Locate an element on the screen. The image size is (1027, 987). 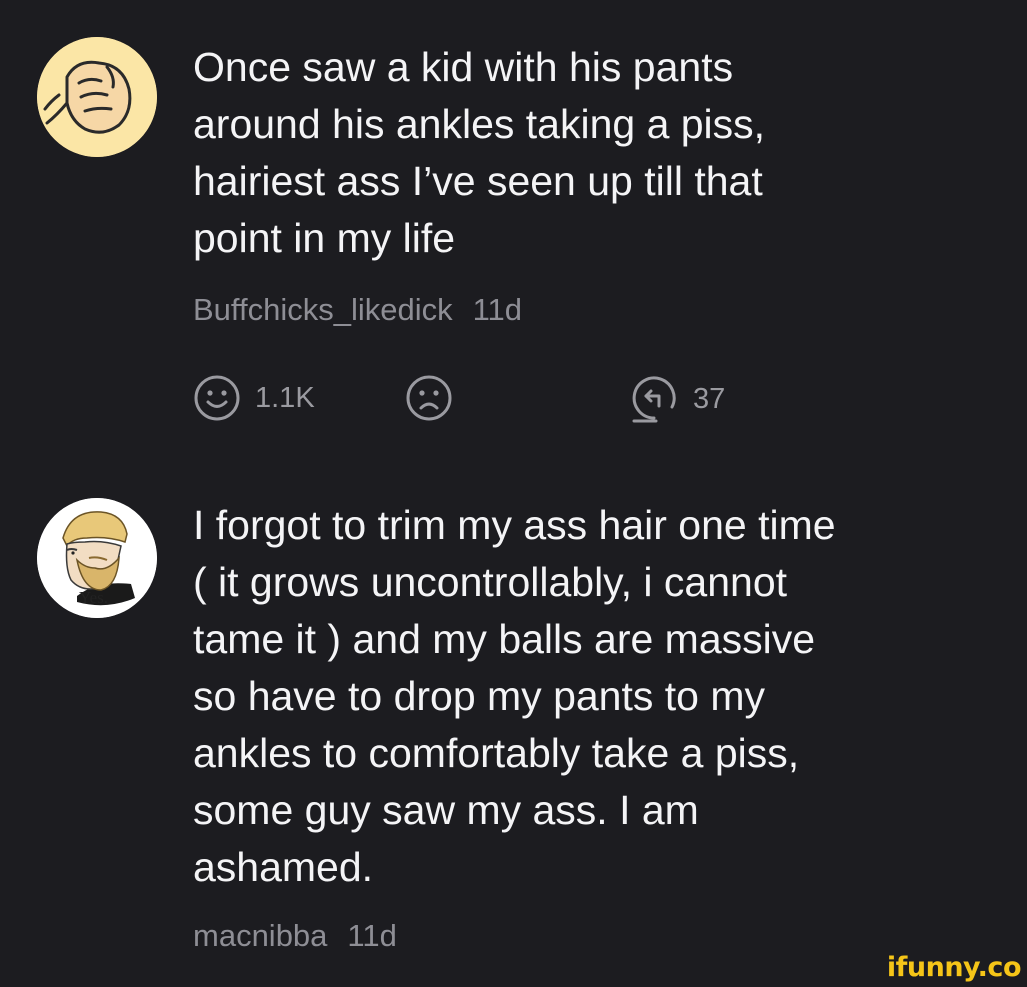
user-avatar: Yes. is located at coordinates (97, 558).